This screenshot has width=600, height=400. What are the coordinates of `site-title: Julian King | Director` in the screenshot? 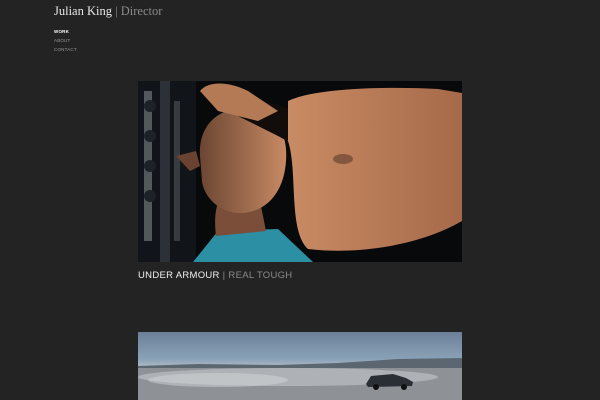 It's located at (108, 11).